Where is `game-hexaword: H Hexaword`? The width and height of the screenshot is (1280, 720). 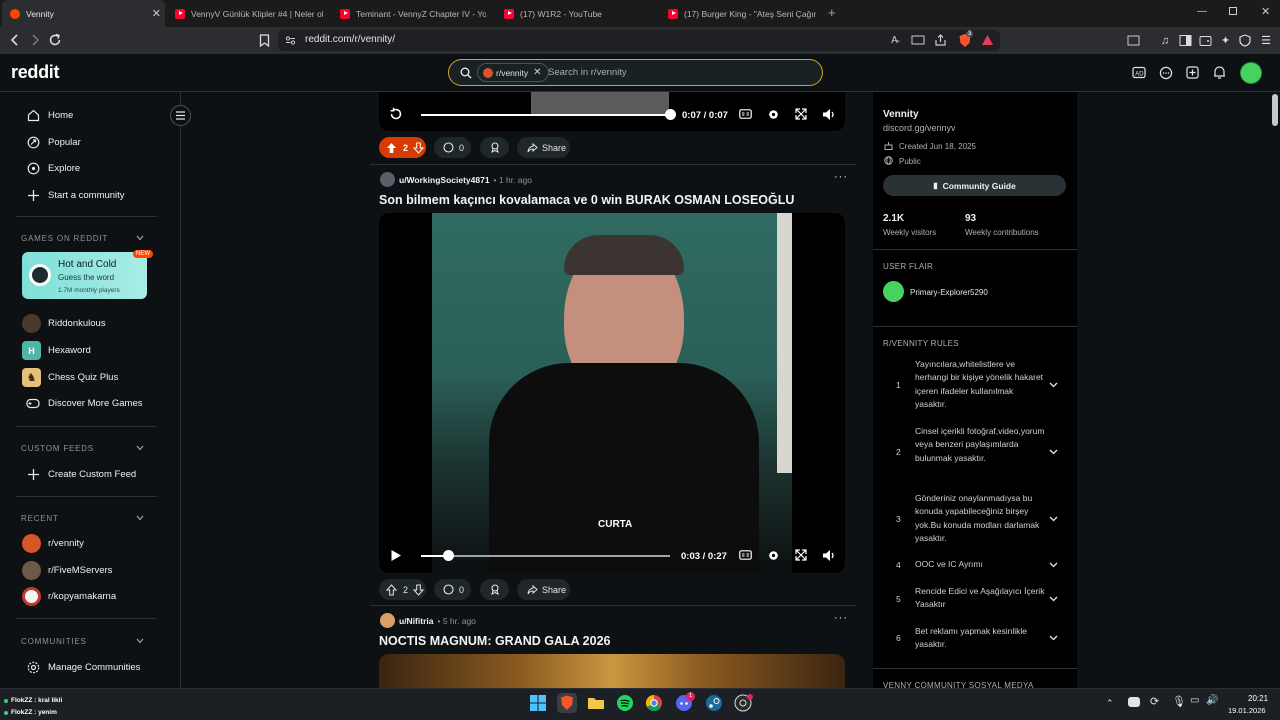
game-hexaword: H Hexaword is located at coordinates (56, 350).